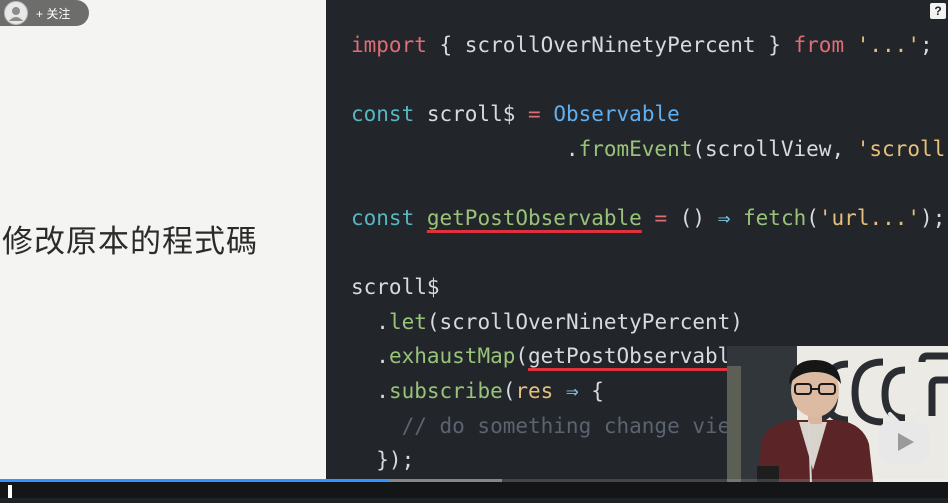 The image size is (948, 503). What do you see at coordinates (610, 45) in the screenshot?
I see `code-token: { scrollOverNinetyPercent }` at bounding box center [610, 45].